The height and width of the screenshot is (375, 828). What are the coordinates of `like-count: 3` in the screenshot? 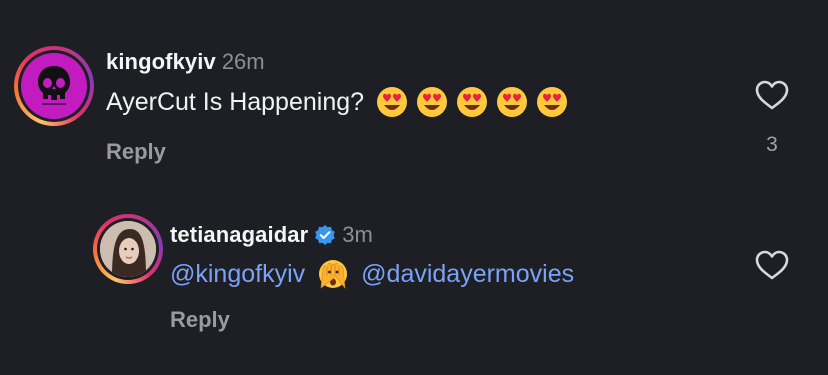 It's located at (772, 144).